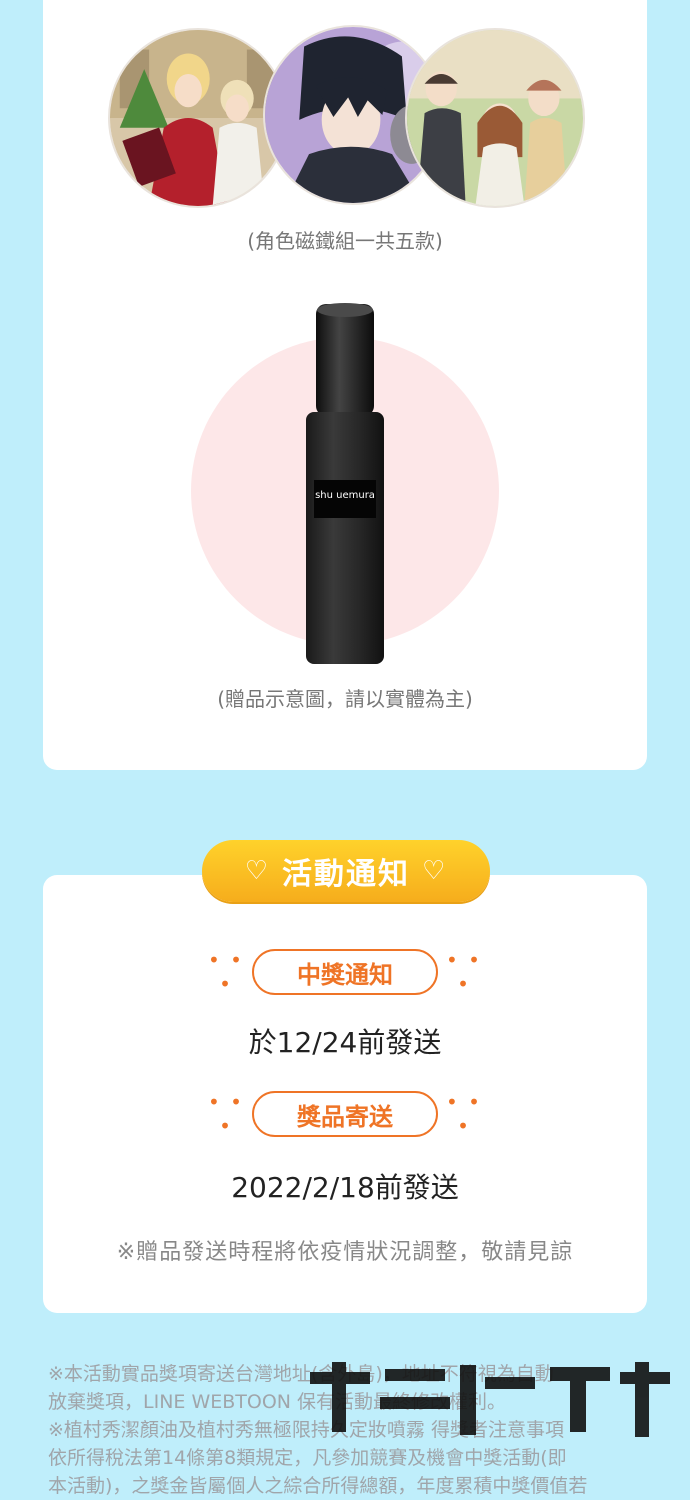 The image size is (690, 1500). Describe the element at coordinates (345, 1042) in the screenshot. I see `win-notice-date: 於12/24前發送` at that location.